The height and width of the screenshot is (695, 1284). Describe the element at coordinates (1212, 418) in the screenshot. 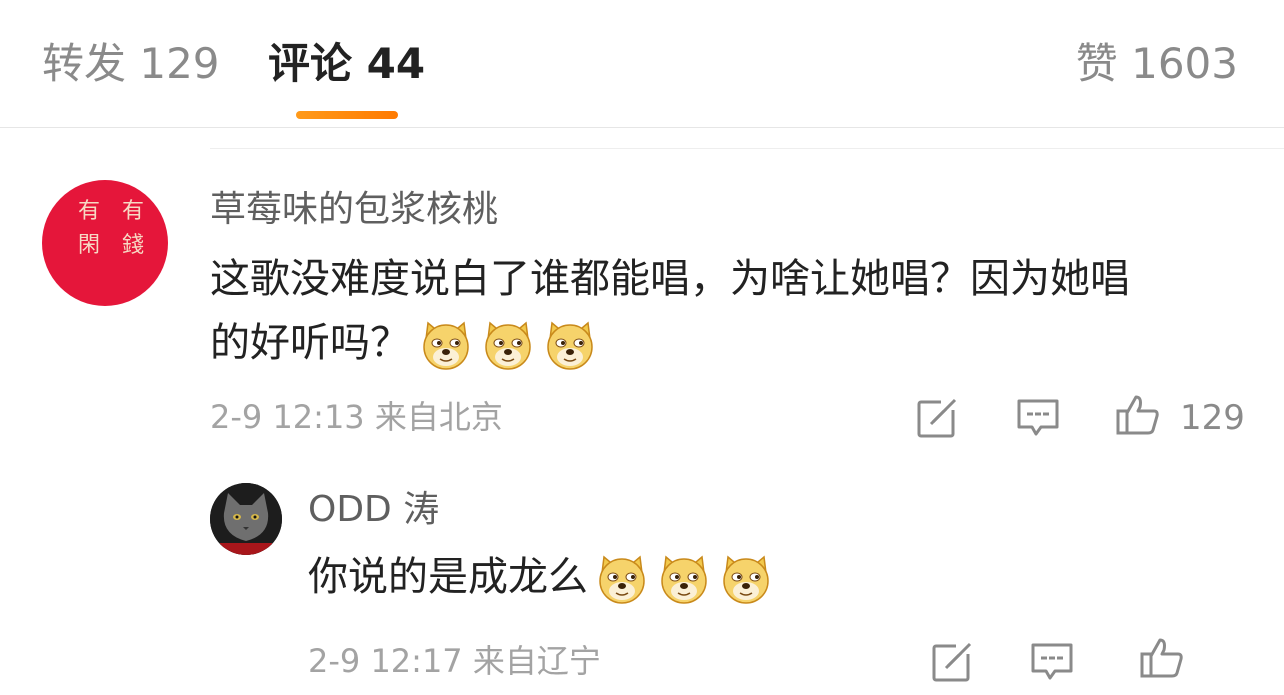

I see `like-count: 129` at that location.